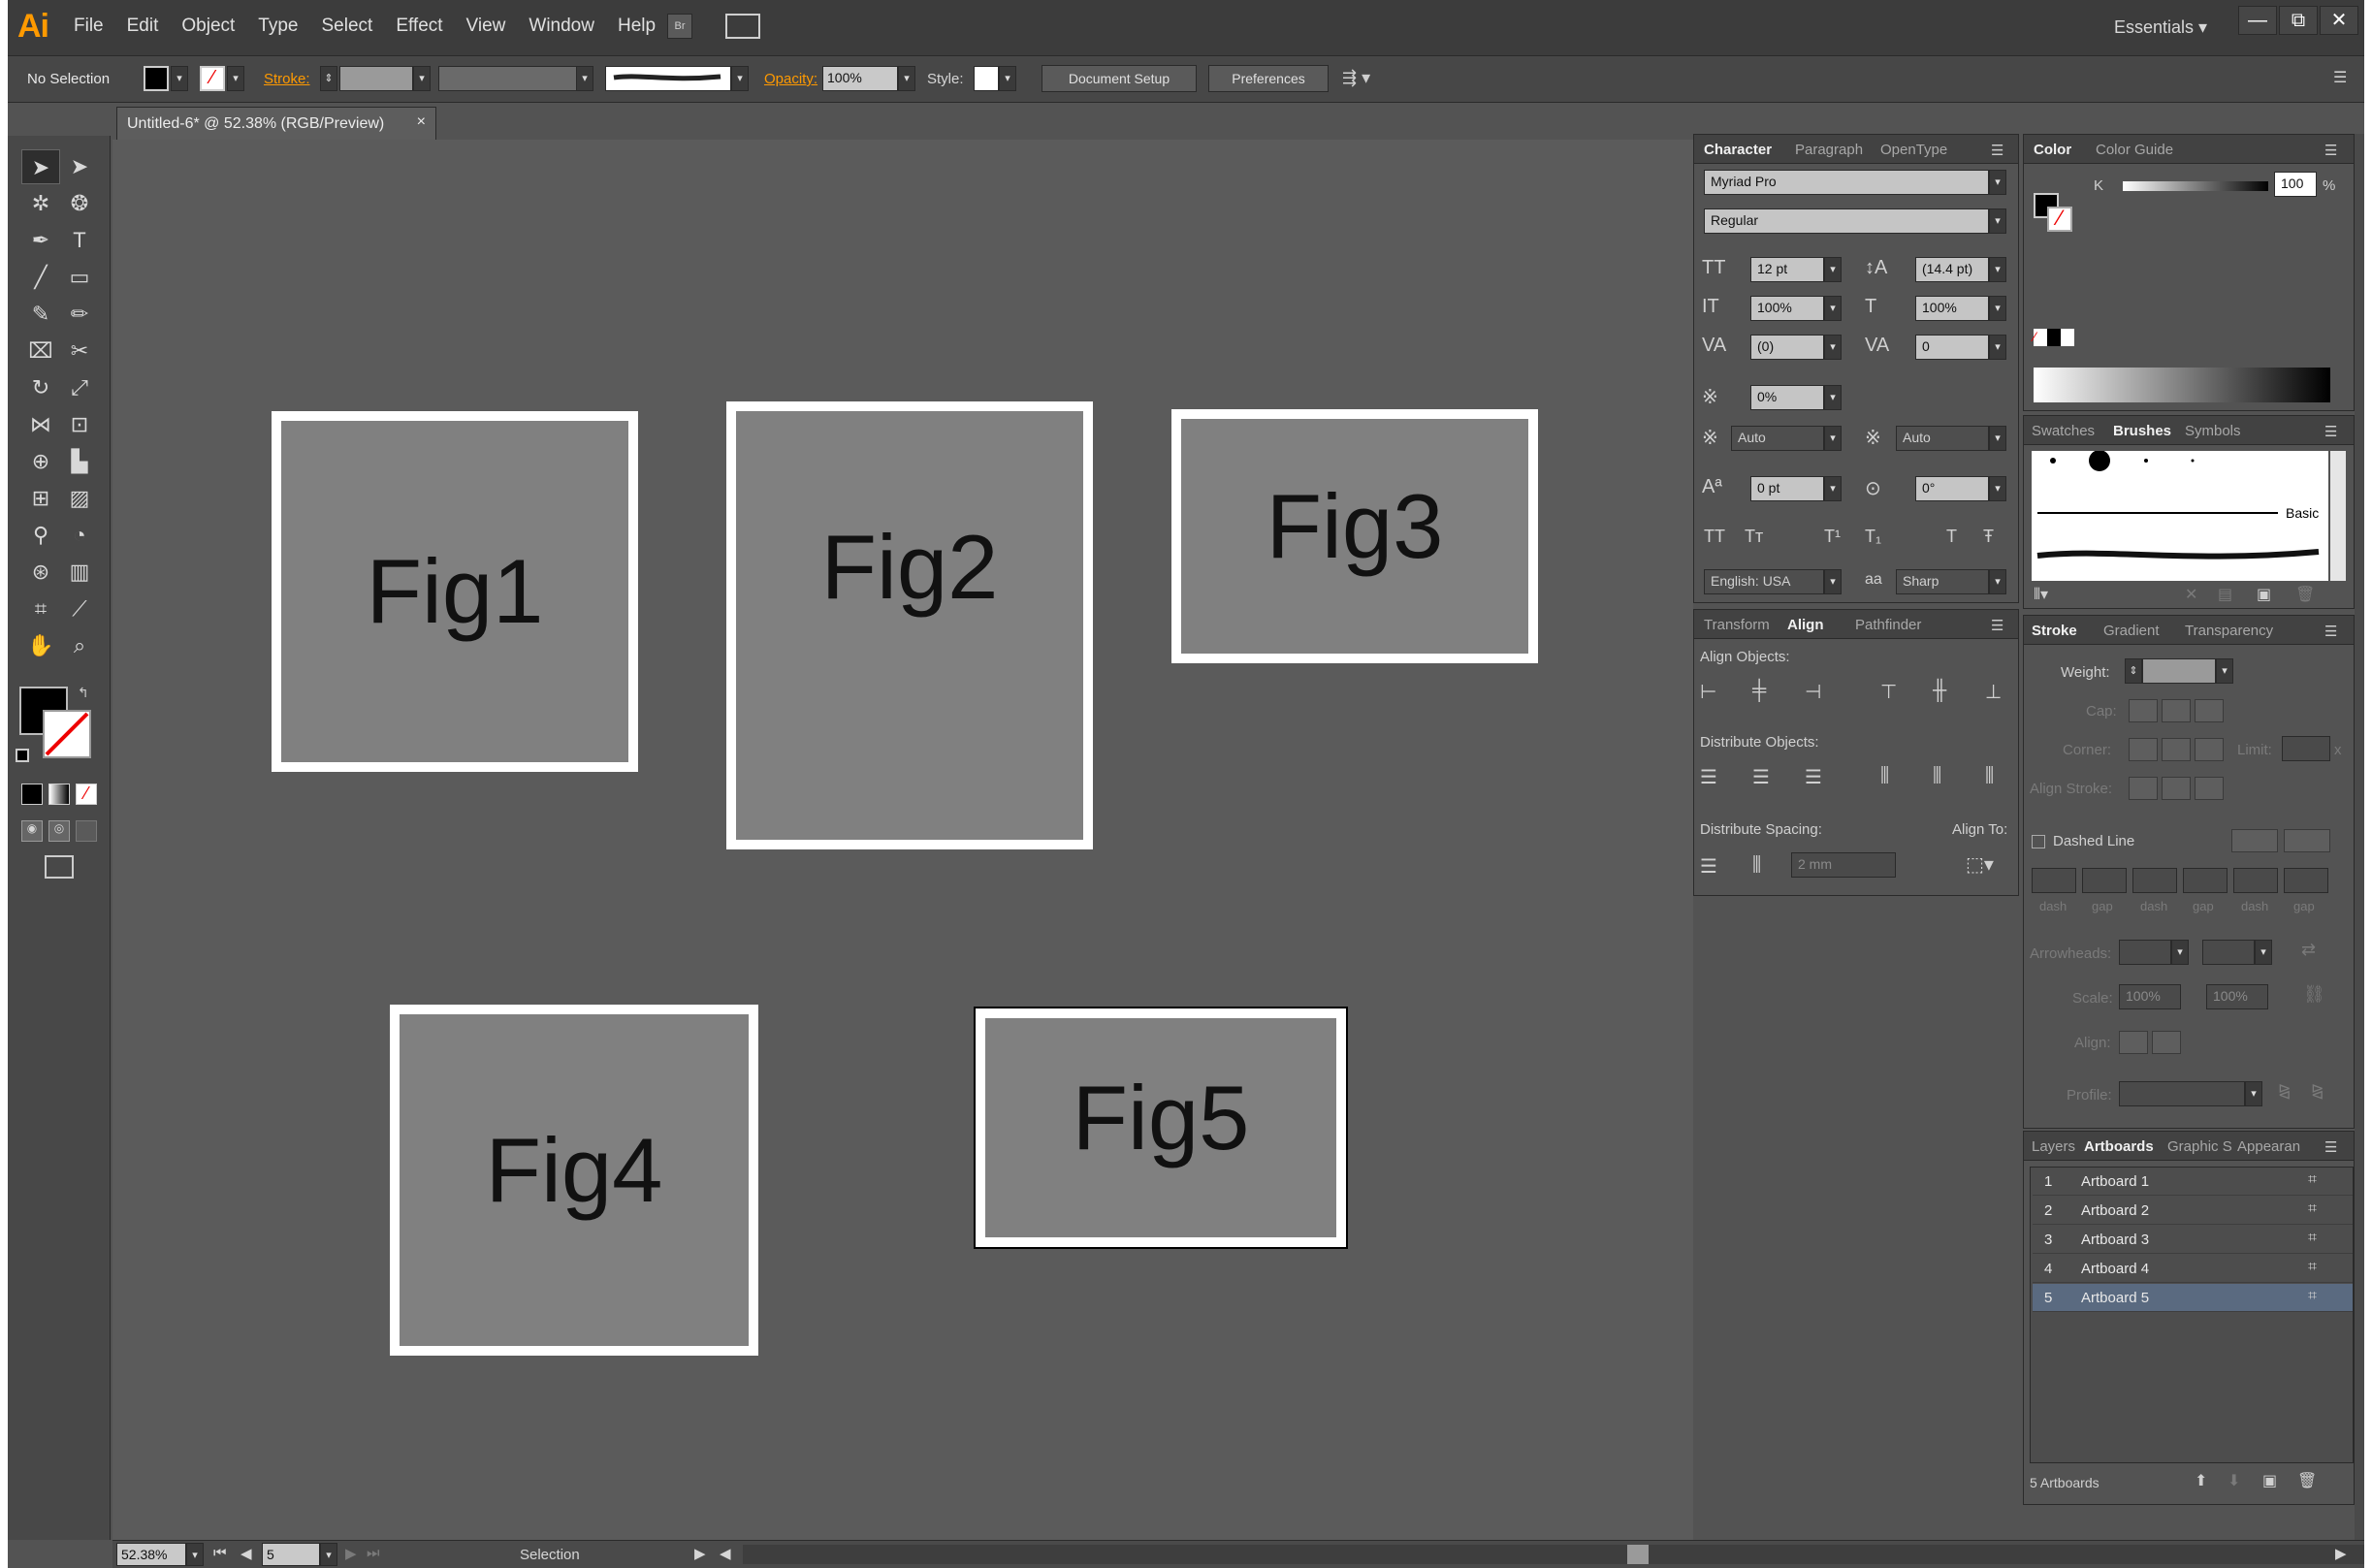  Describe the element at coordinates (2176, 788) in the screenshot. I see `align-stroke-inside-icon` at that location.